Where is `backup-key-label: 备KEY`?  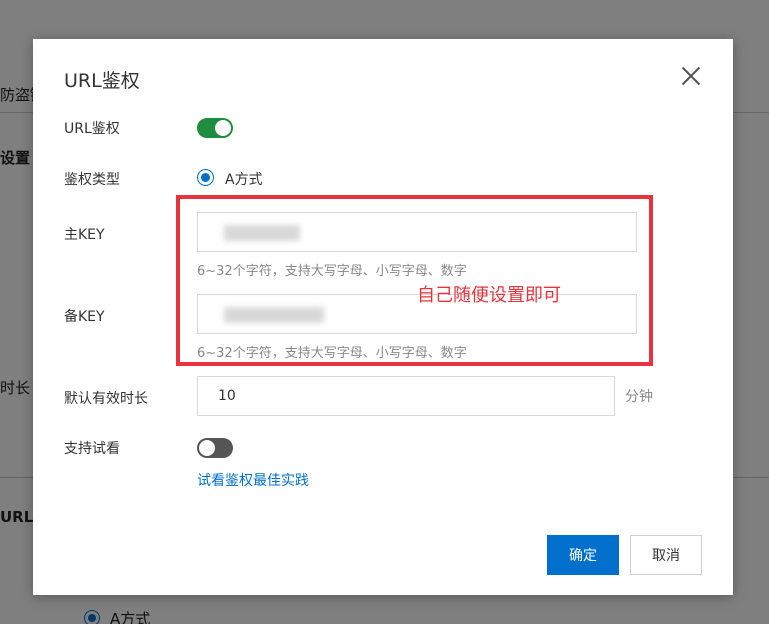
backup-key-label: 备KEY is located at coordinates (84, 317).